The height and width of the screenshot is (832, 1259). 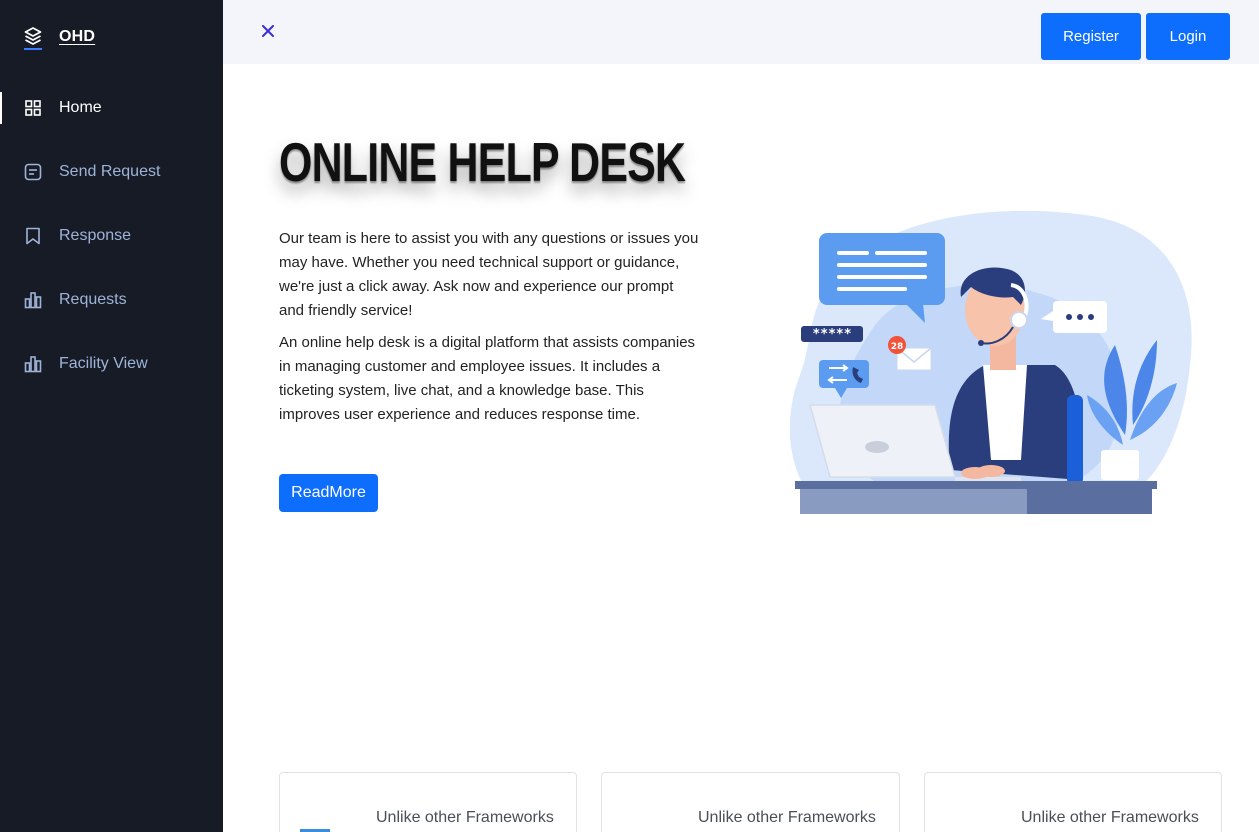 What do you see at coordinates (77, 36) in the screenshot?
I see `brand-name: OHD` at bounding box center [77, 36].